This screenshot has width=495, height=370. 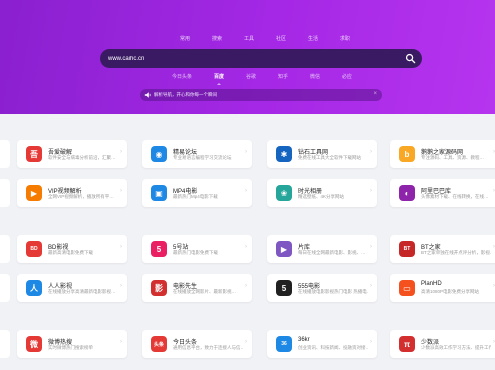 What do you see at coordinates (197, 154) in the screenshot?
I see `site-card: ◉ 精易论坛 专业易语言编程学习交流论坛 ›` at bounding box center [197, 154].